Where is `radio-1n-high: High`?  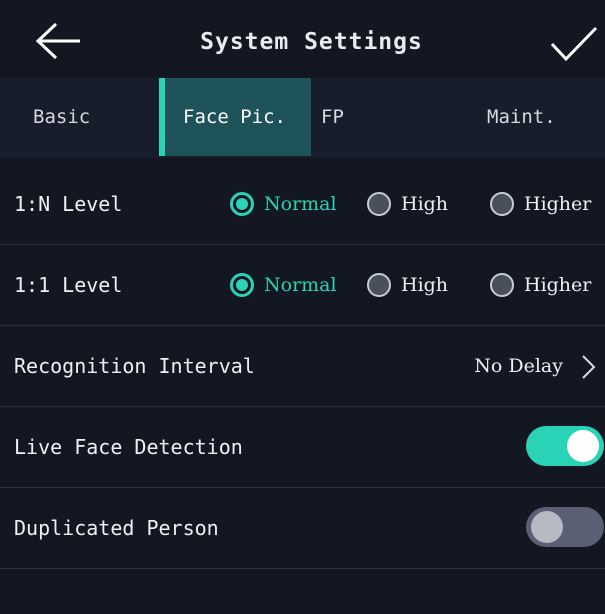 radio-1n-high: High is located at coordinates (407, 204).